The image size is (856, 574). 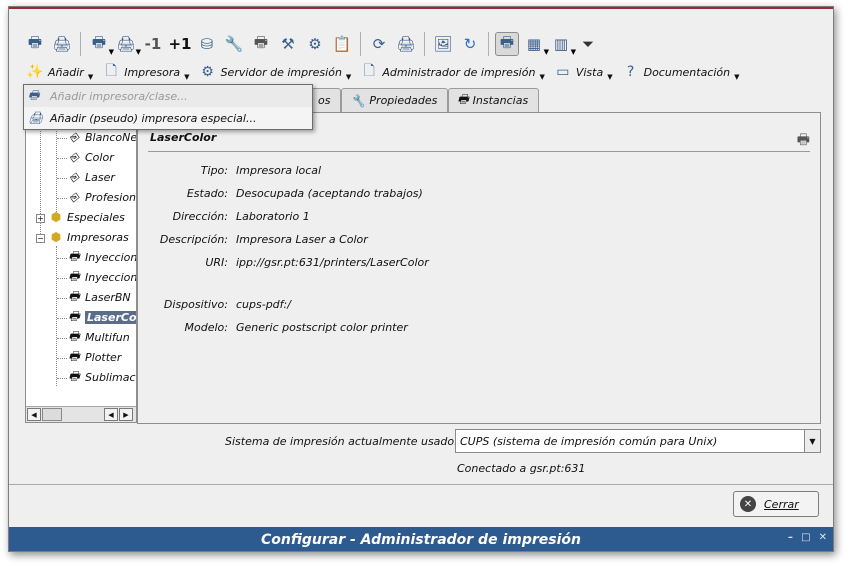 What do you see at coordinates (90, 157) in the screenshot?
I see `tree-item: ⎆ Color` at bounding box center [90, 157].